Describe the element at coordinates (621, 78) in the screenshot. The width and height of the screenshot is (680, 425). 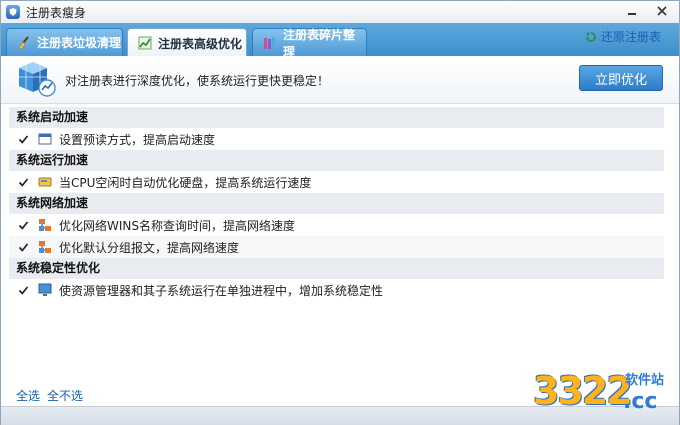
I see `optimize-now-button: 立即优化` at that location.